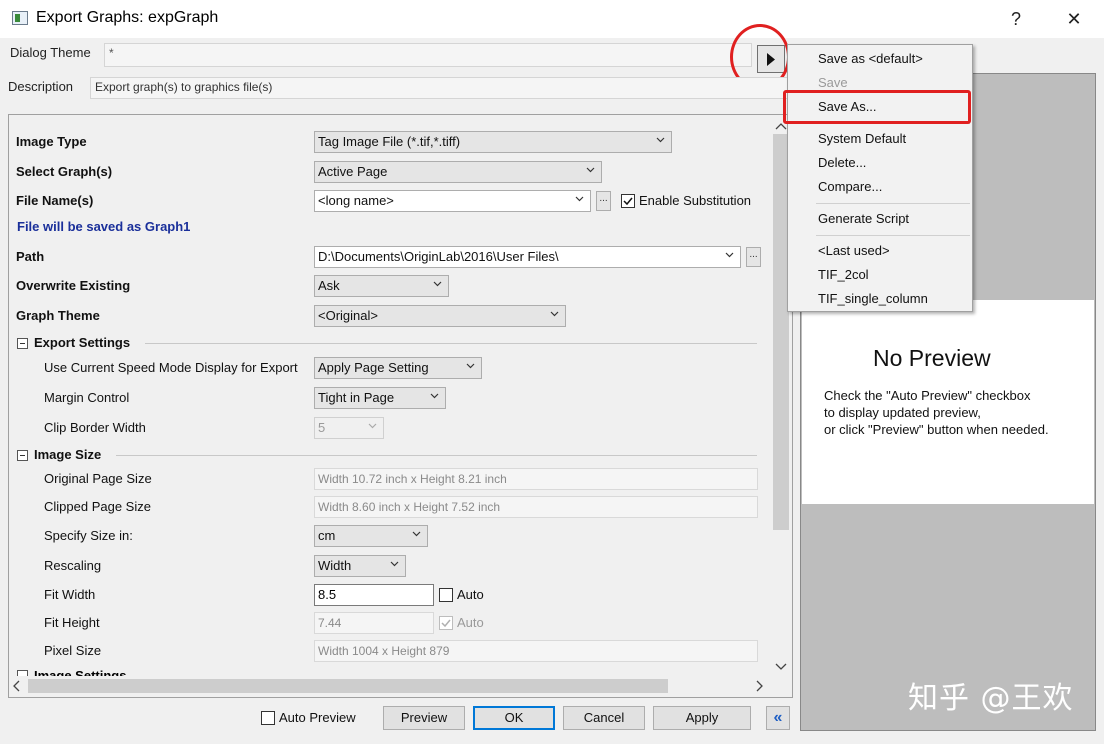 Image resolution: width=1113 pixels, height=744 pixels. Describe the element at coordinates (50, 52) in the screenshot. I see `dialog-theme-label: Dialog Theme` at that location.